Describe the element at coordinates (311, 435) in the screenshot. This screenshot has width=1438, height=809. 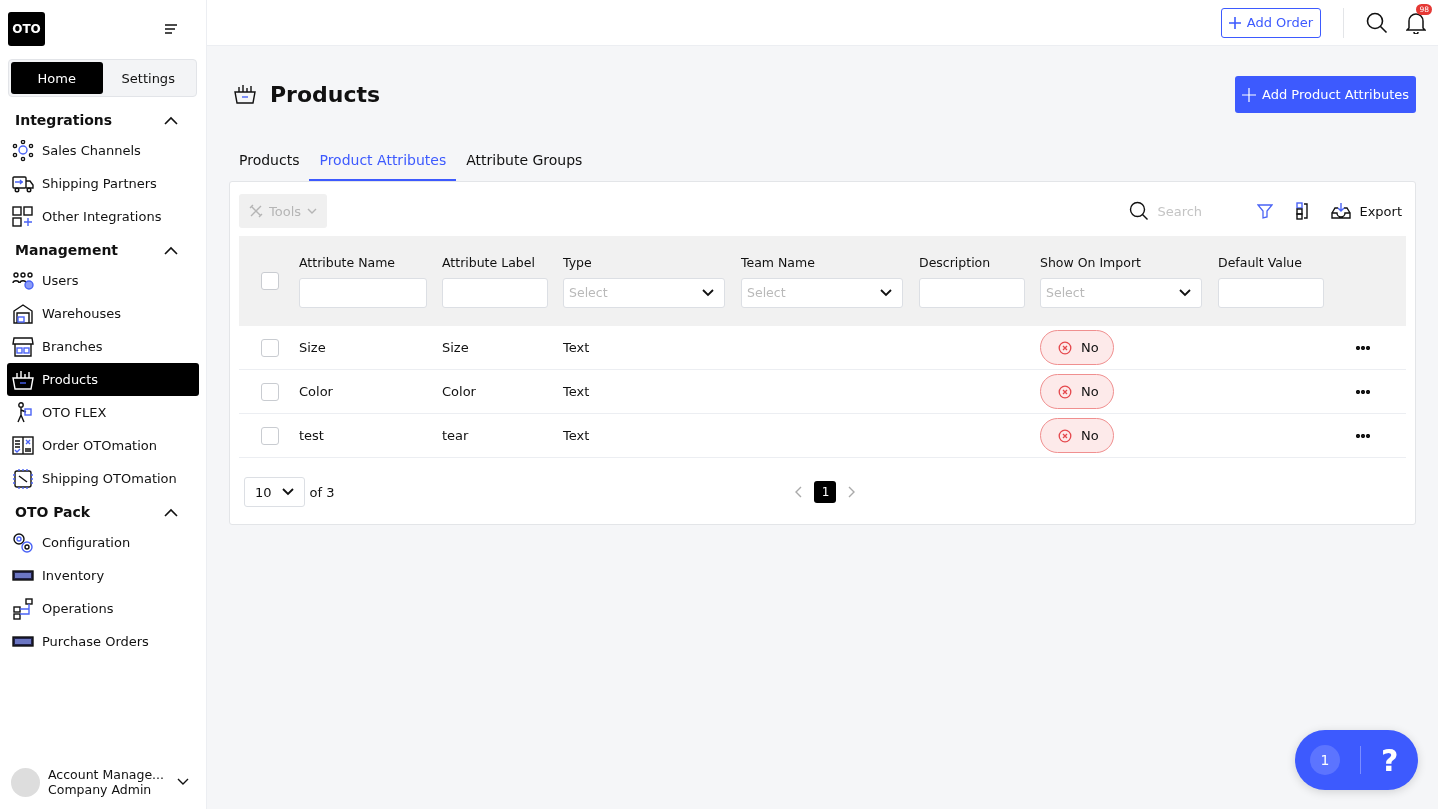
I see `table-cell: test` at that location.